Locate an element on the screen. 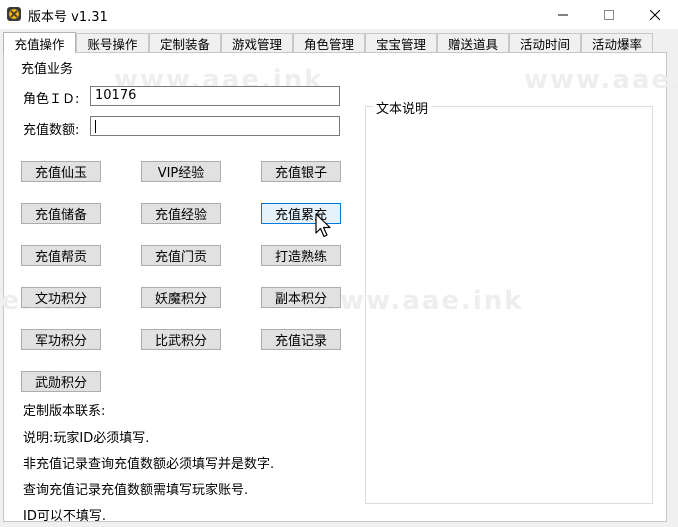  group-title: 充值业务 is located at coordinates (47, 69).